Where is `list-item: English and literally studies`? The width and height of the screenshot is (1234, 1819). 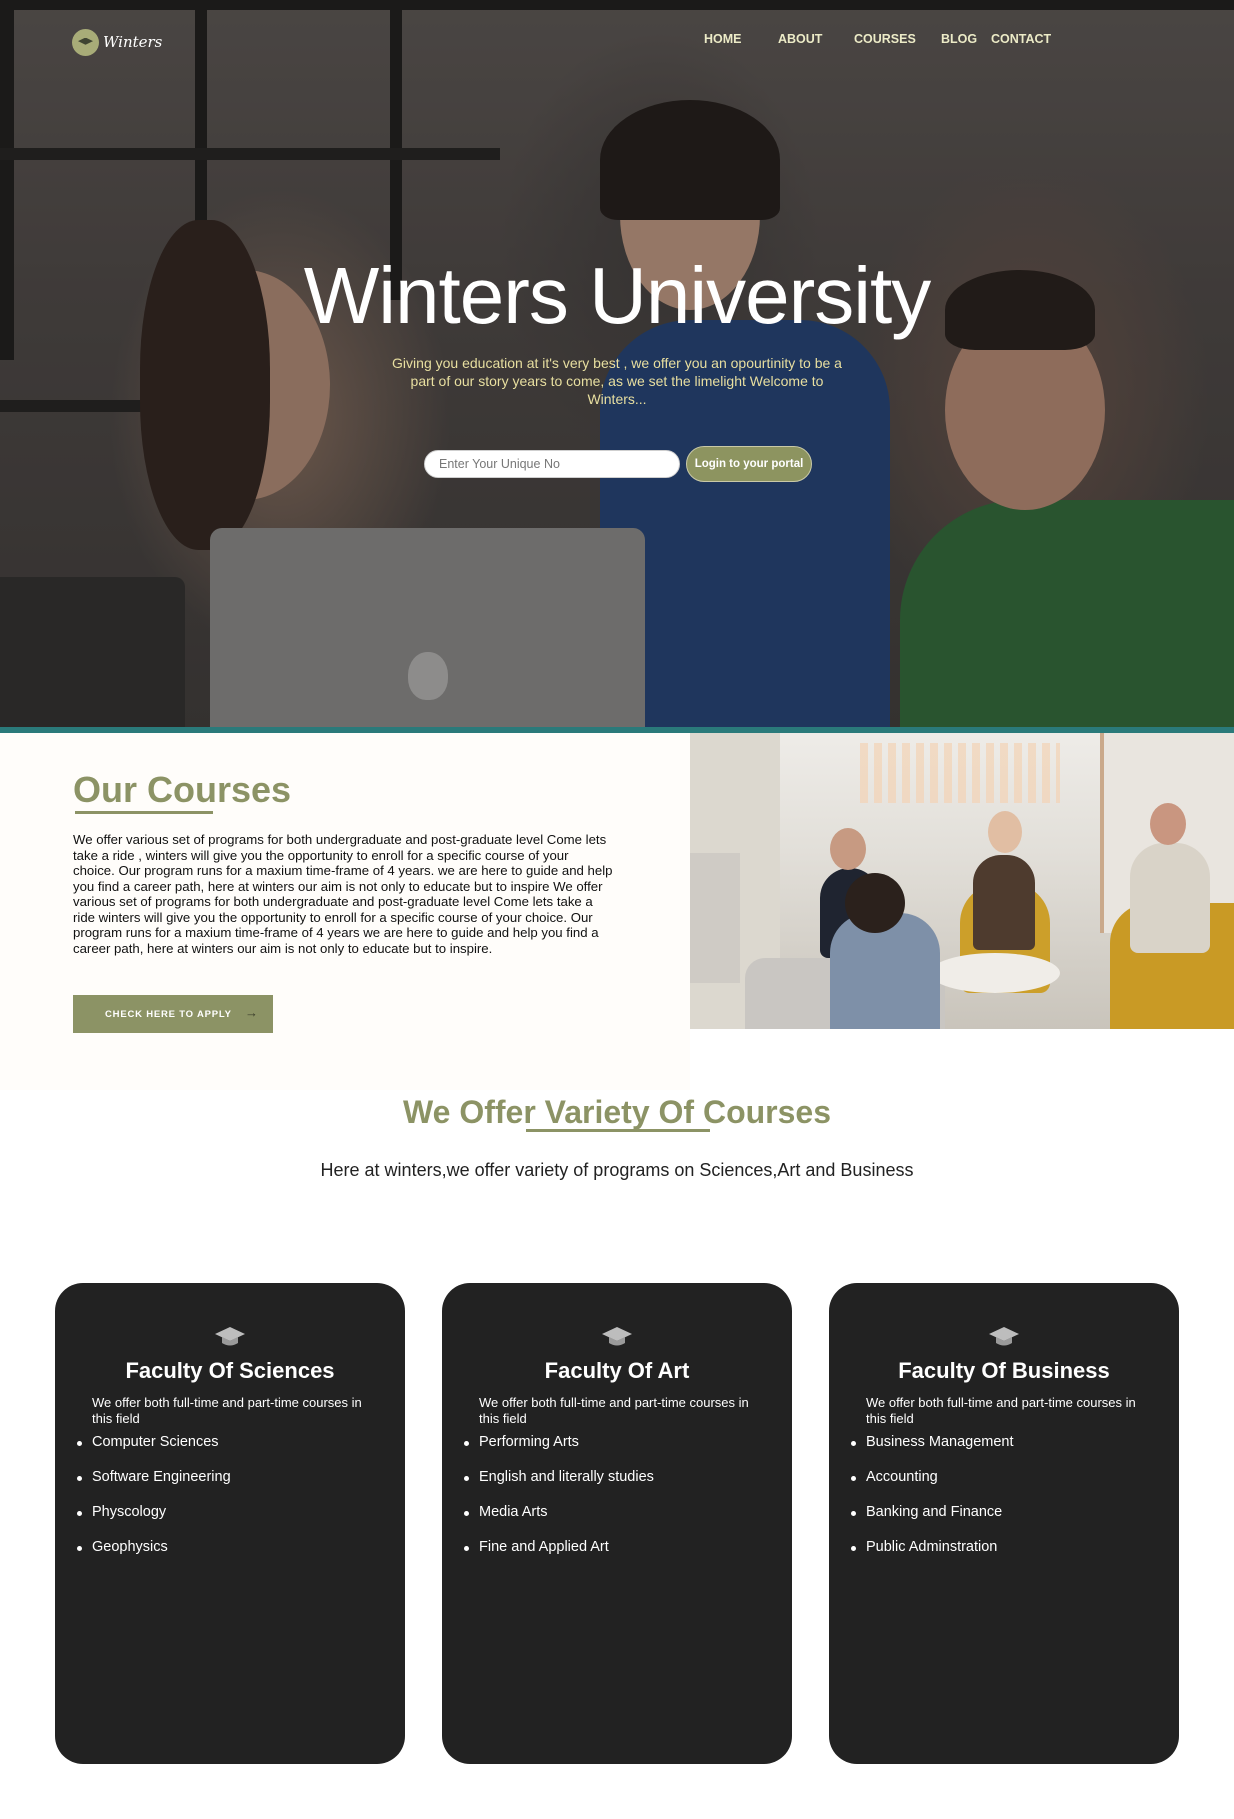 list-item: English and literally studies is located at coordinates (559, 1477).